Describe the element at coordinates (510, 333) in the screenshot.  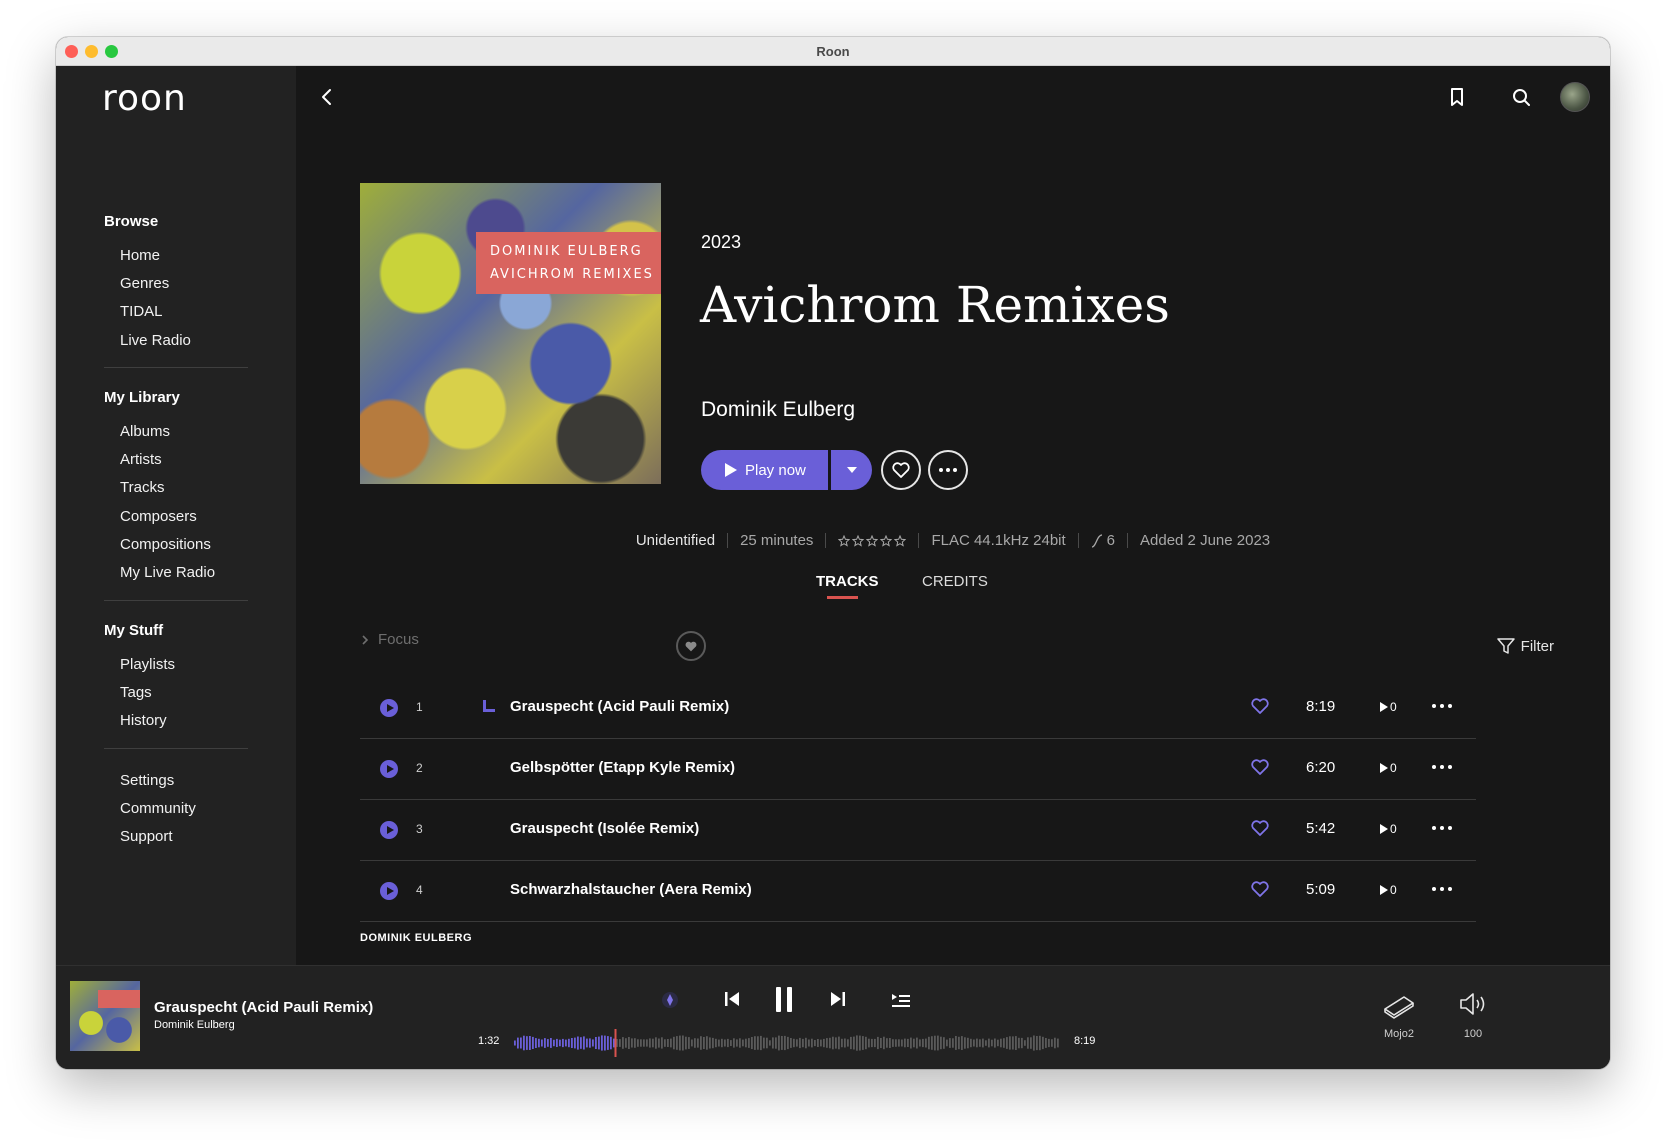
I see `album-cover: DOMINIK EULBERG AVICHROM REMIXES` at that location.